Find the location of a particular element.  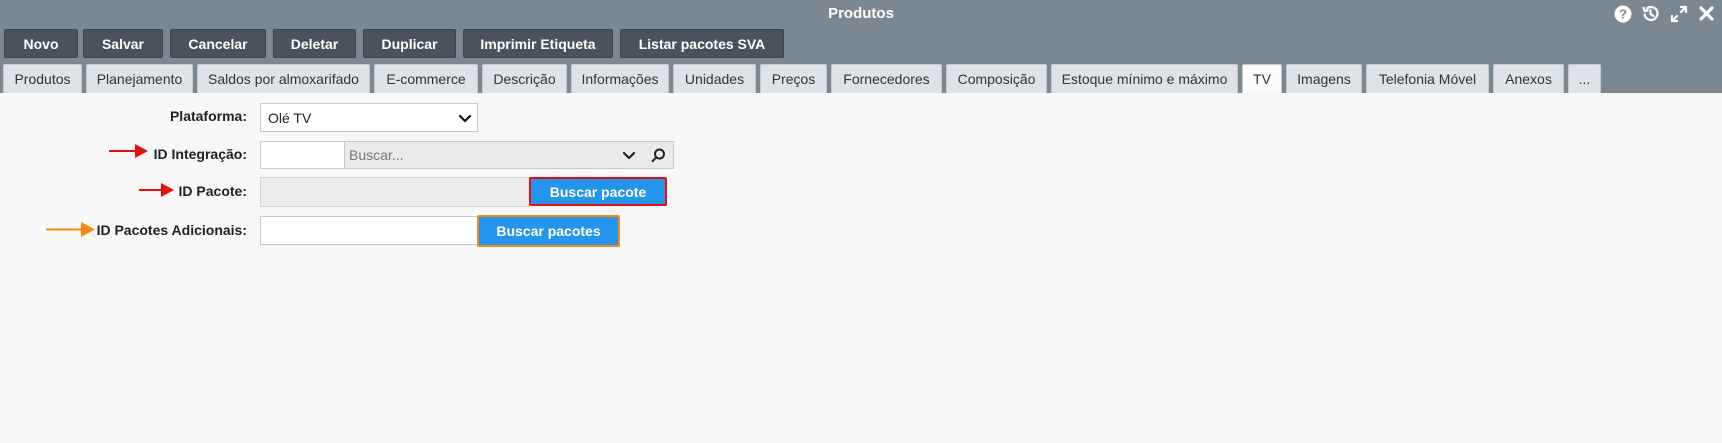

buscar-pacote-button: Buscar pacote is located at coordinates (598, 191).